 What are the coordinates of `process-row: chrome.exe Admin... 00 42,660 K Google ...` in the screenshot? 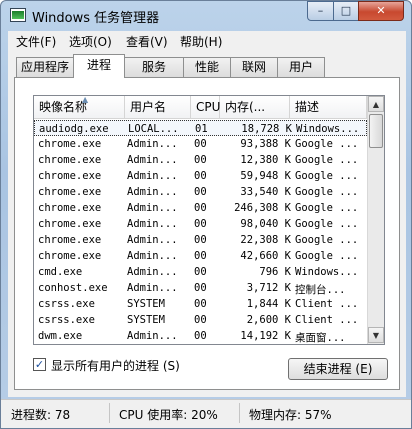 It's located at (200, 256).